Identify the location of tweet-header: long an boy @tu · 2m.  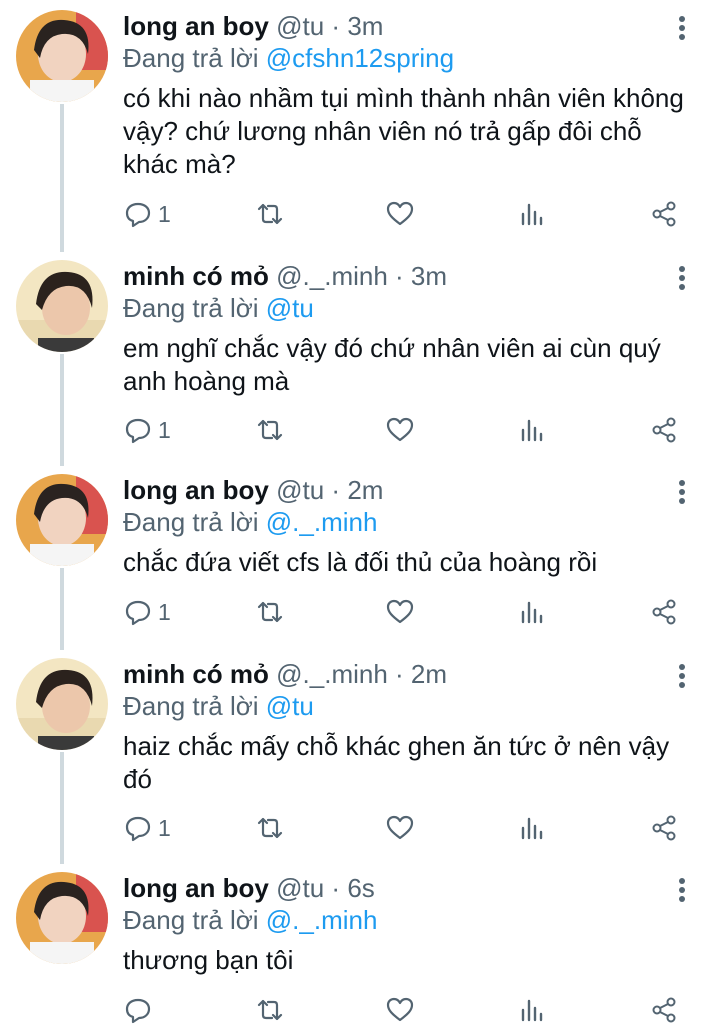
(253, 490).